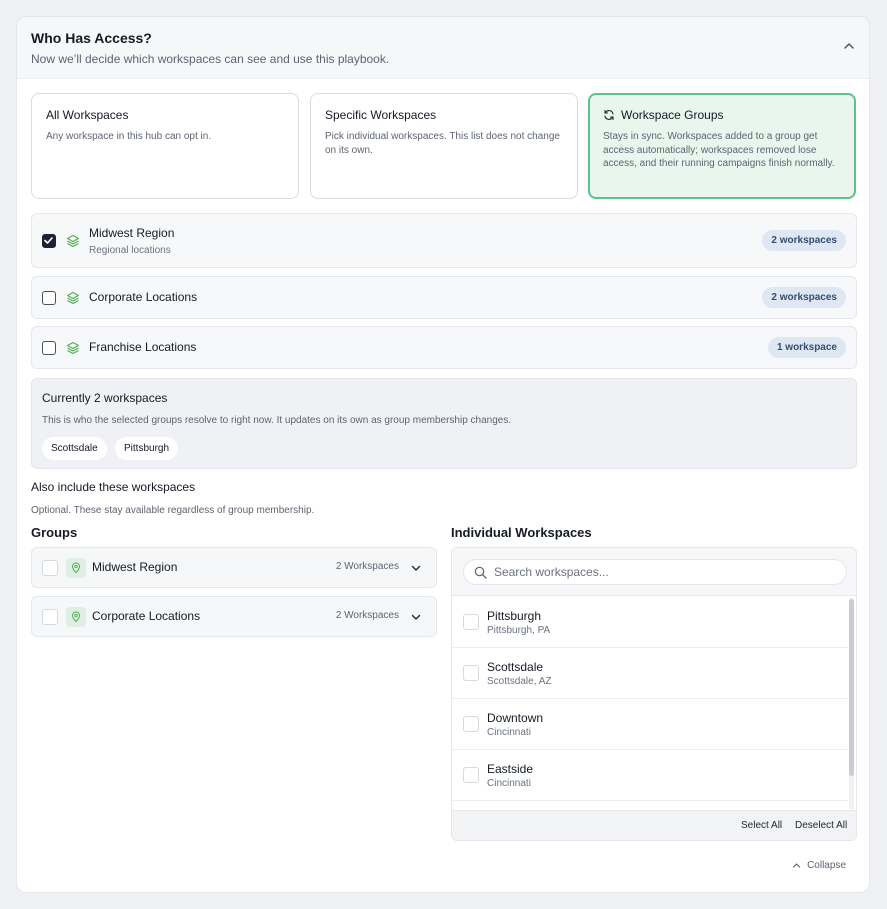 This screenshot has height=909, width=887. What do you see at coordinates (806, 347) in the screenshot?
I see `workspace-count-badge: 1 workspace` at bounding box center [806, 347].